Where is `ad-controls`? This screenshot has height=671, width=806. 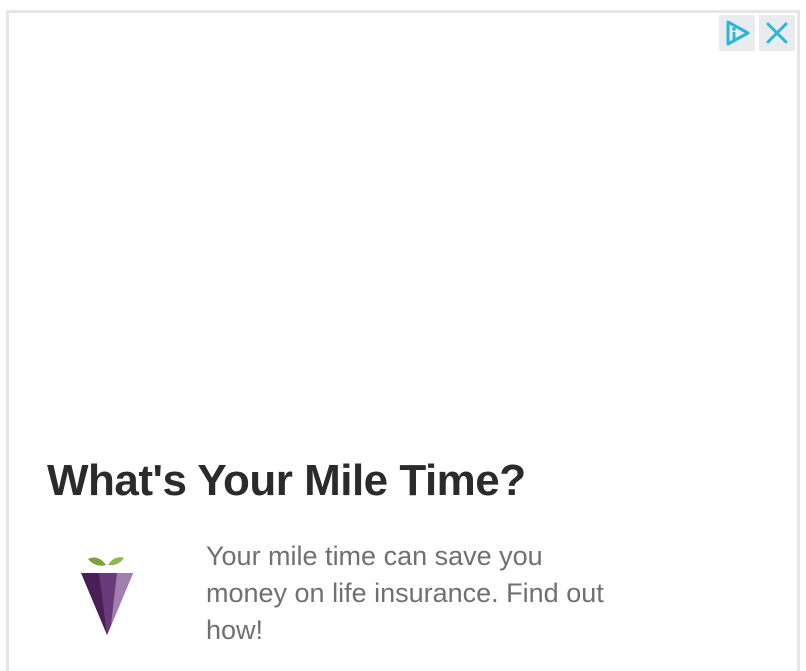
ad-controls is located at coordinates (757, 33).